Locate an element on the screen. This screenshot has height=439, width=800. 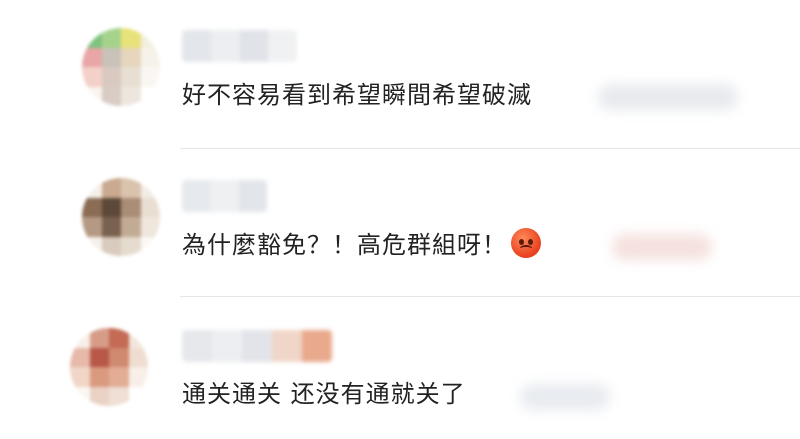
angry-face-emoji is located at coordinates (526, 243).